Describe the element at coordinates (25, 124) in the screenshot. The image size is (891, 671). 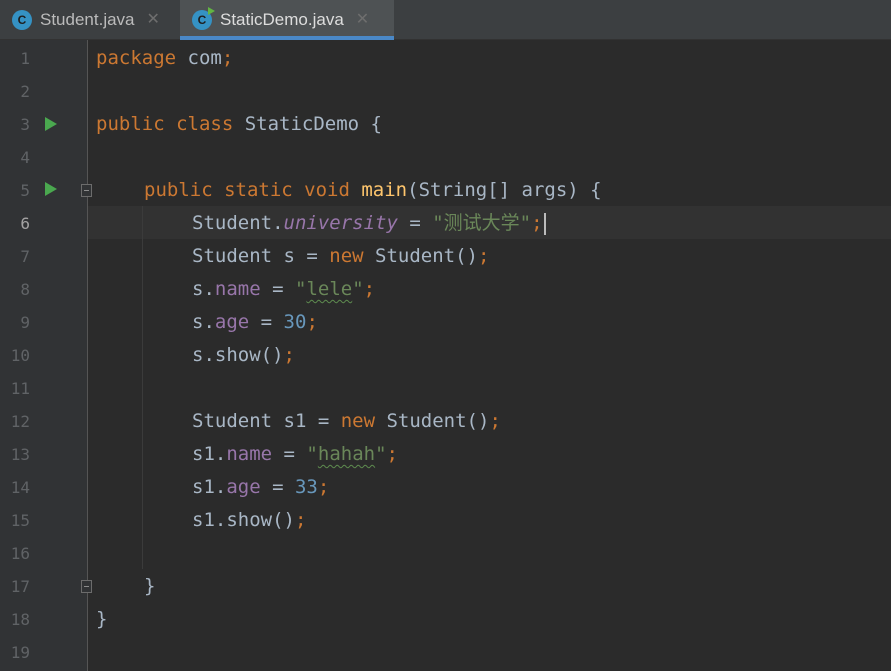
I see `line-number: 3` at that location.